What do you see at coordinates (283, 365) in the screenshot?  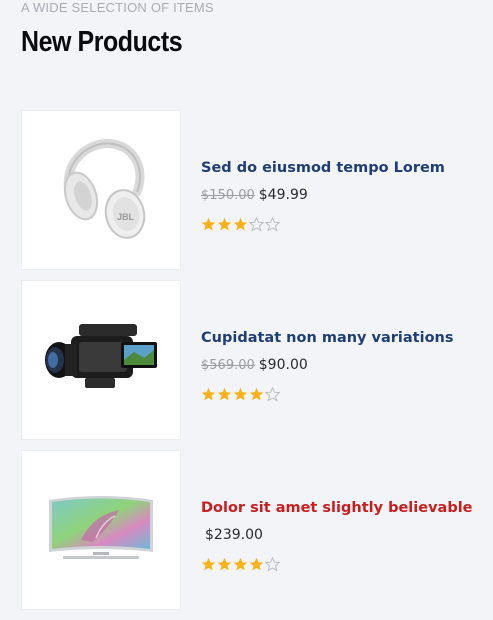 I see `current-price: $90.00` at bounding box center [283, 365].